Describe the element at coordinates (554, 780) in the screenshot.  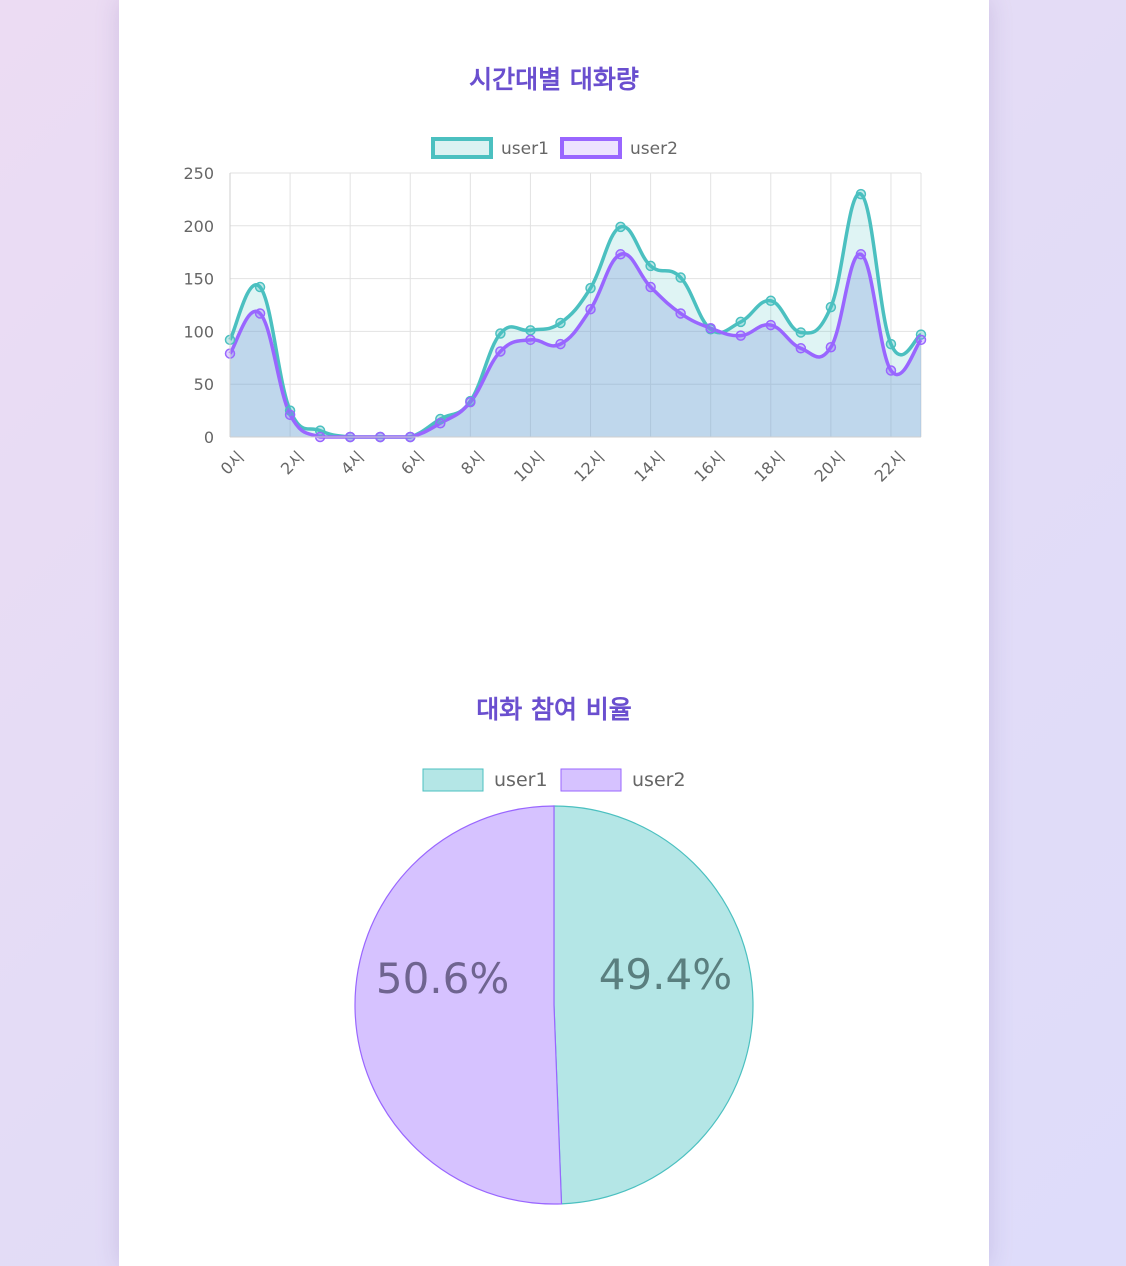
I see `pie-legend: user1 user2` at that location.